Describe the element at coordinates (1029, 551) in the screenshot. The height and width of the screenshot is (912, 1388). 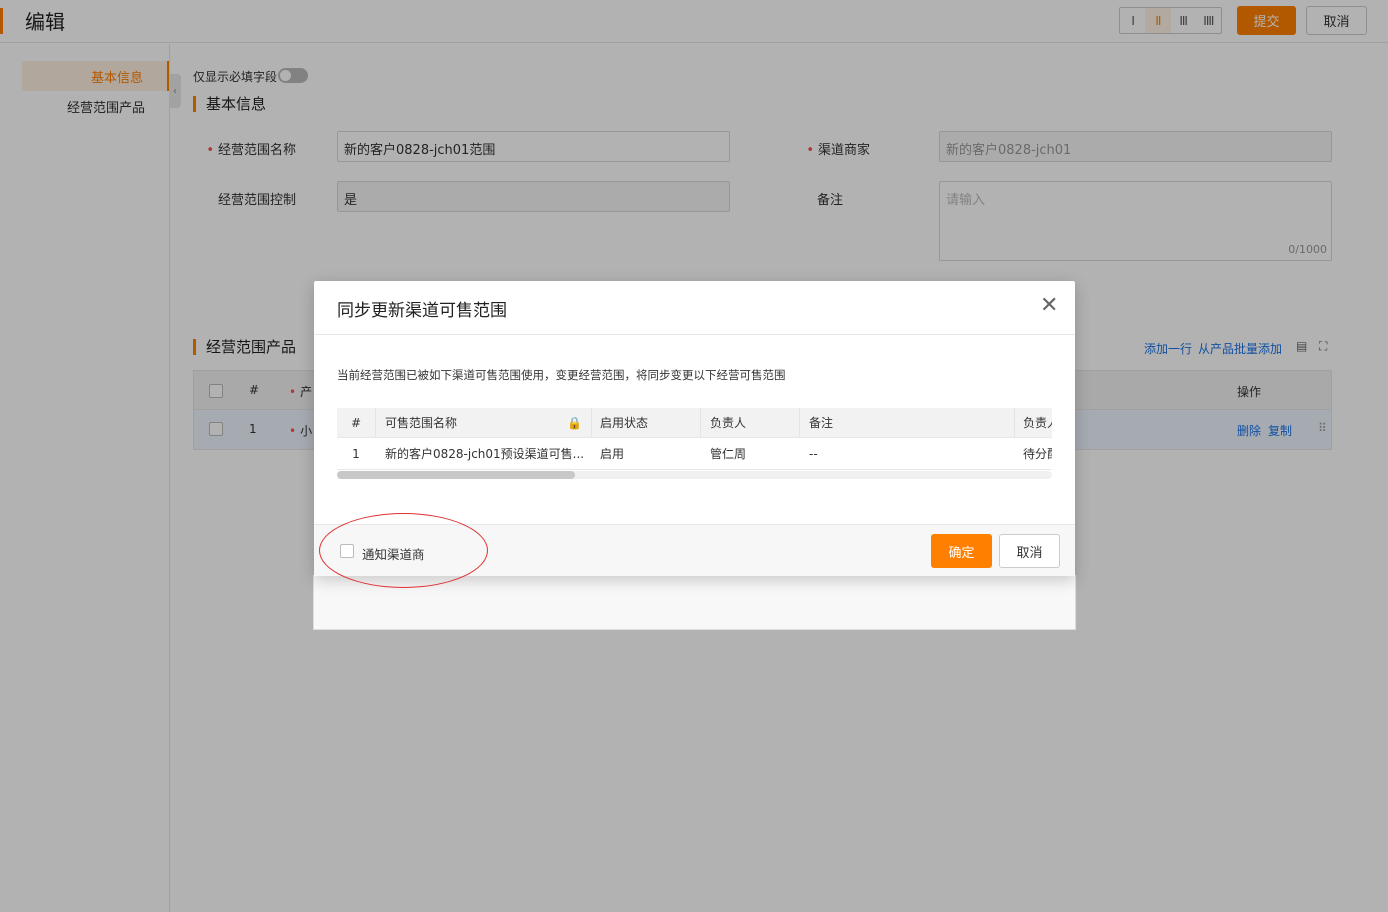
I see `dialog-cancel-button: 取消` at that location.